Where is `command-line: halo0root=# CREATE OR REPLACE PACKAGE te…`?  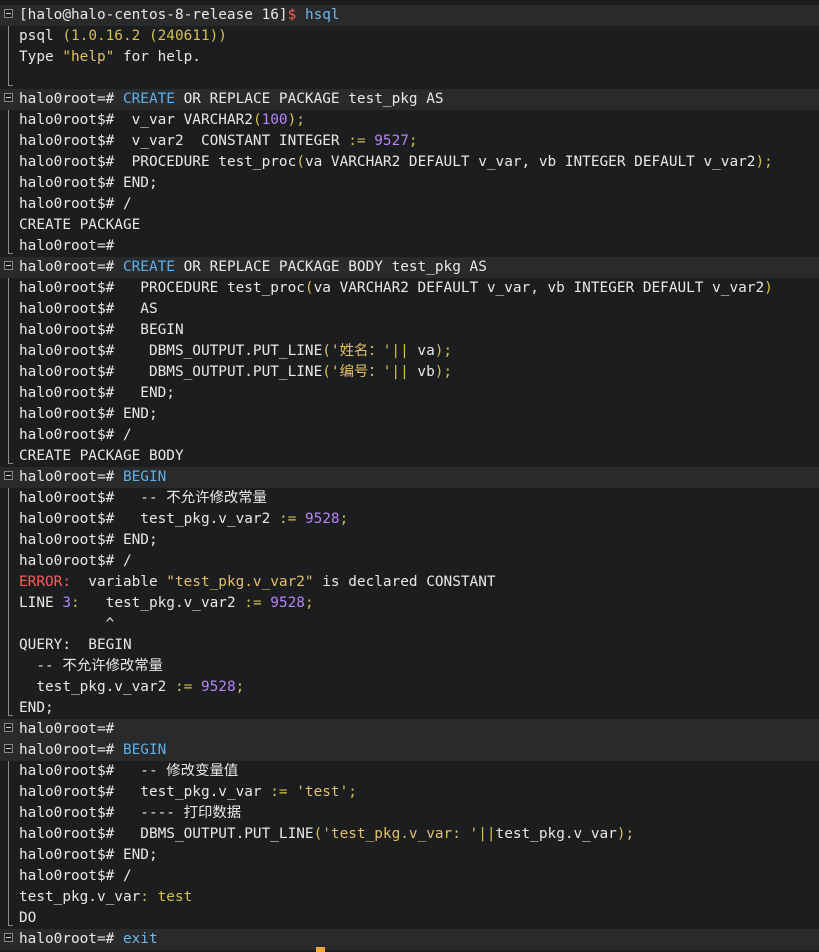
command-line: halo0root=# CREATE OR REPLACE PACKAGE te… is located at coordinates (409, 99).